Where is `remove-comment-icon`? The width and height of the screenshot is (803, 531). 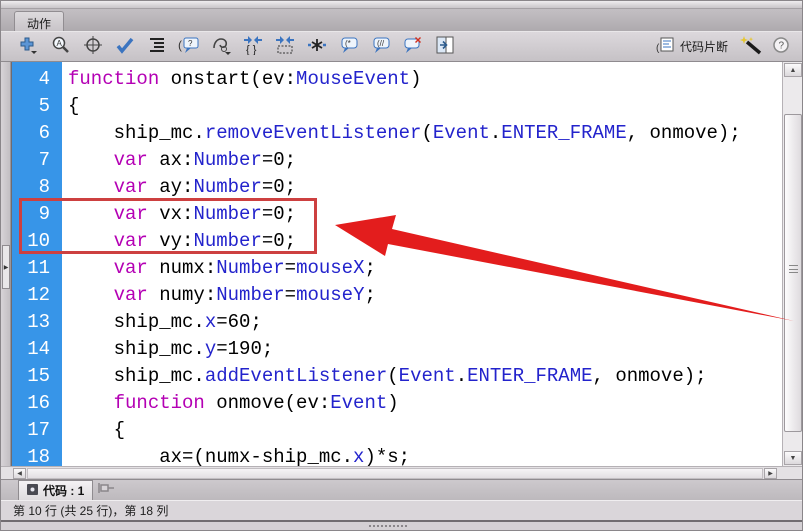
remove-comment-icon is located at coordinates (413, 46).